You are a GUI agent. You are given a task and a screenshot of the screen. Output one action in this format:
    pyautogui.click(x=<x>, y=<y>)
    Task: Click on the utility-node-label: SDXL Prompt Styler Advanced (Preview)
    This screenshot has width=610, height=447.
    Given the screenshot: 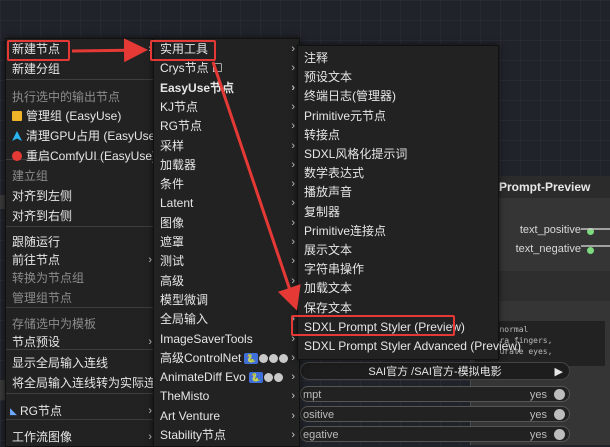 What is the action you would take?
    pyautogui.click(x=412, y=346)
    